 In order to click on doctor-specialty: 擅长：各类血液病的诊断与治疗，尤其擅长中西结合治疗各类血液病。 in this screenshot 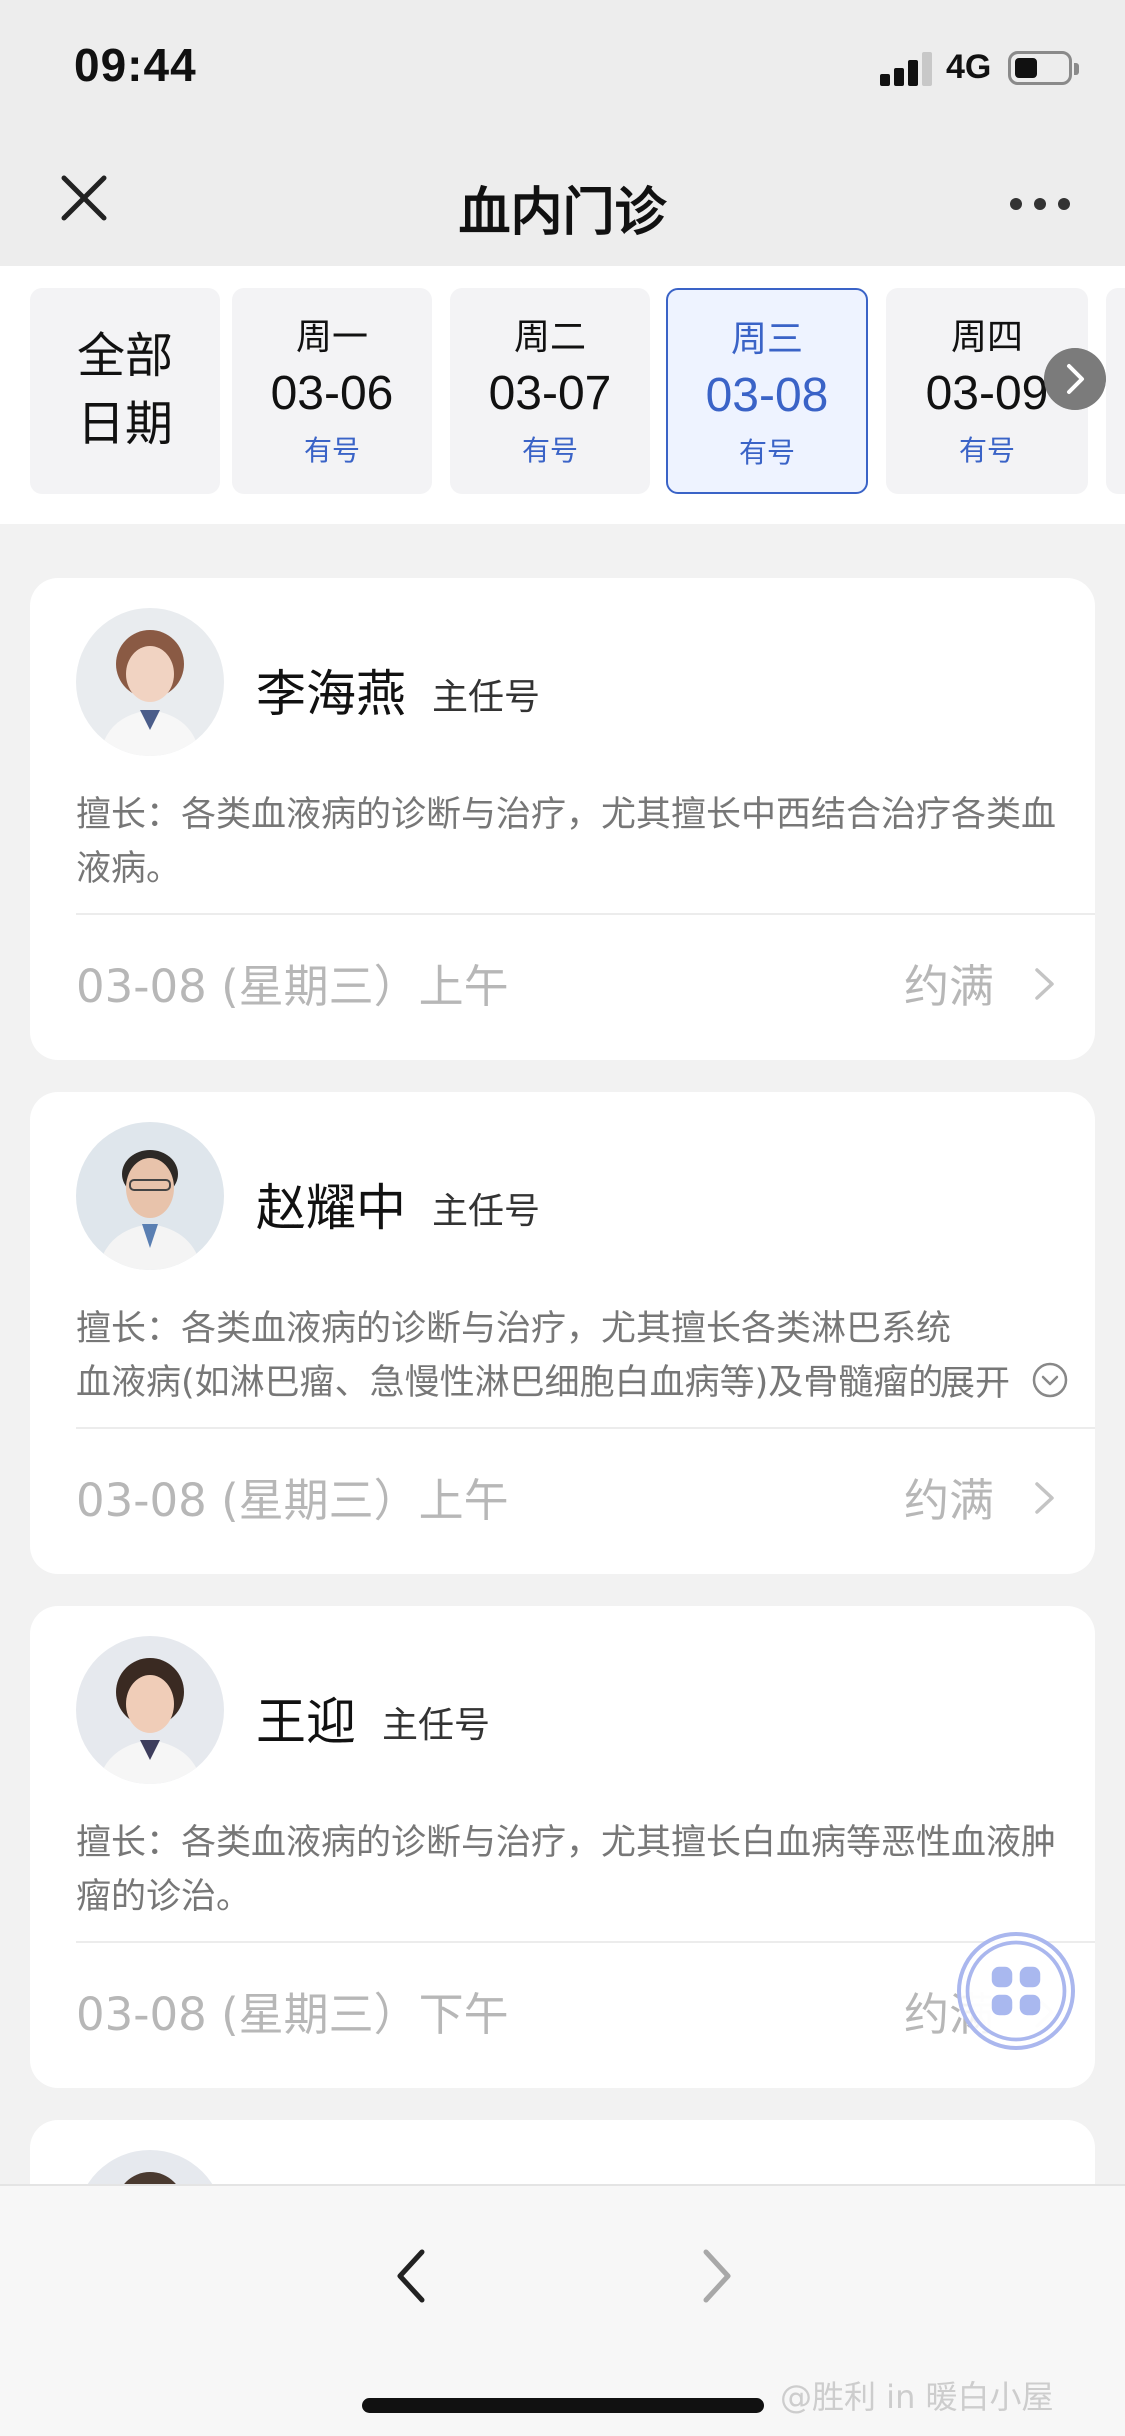, I will do `click(566, 842)`.